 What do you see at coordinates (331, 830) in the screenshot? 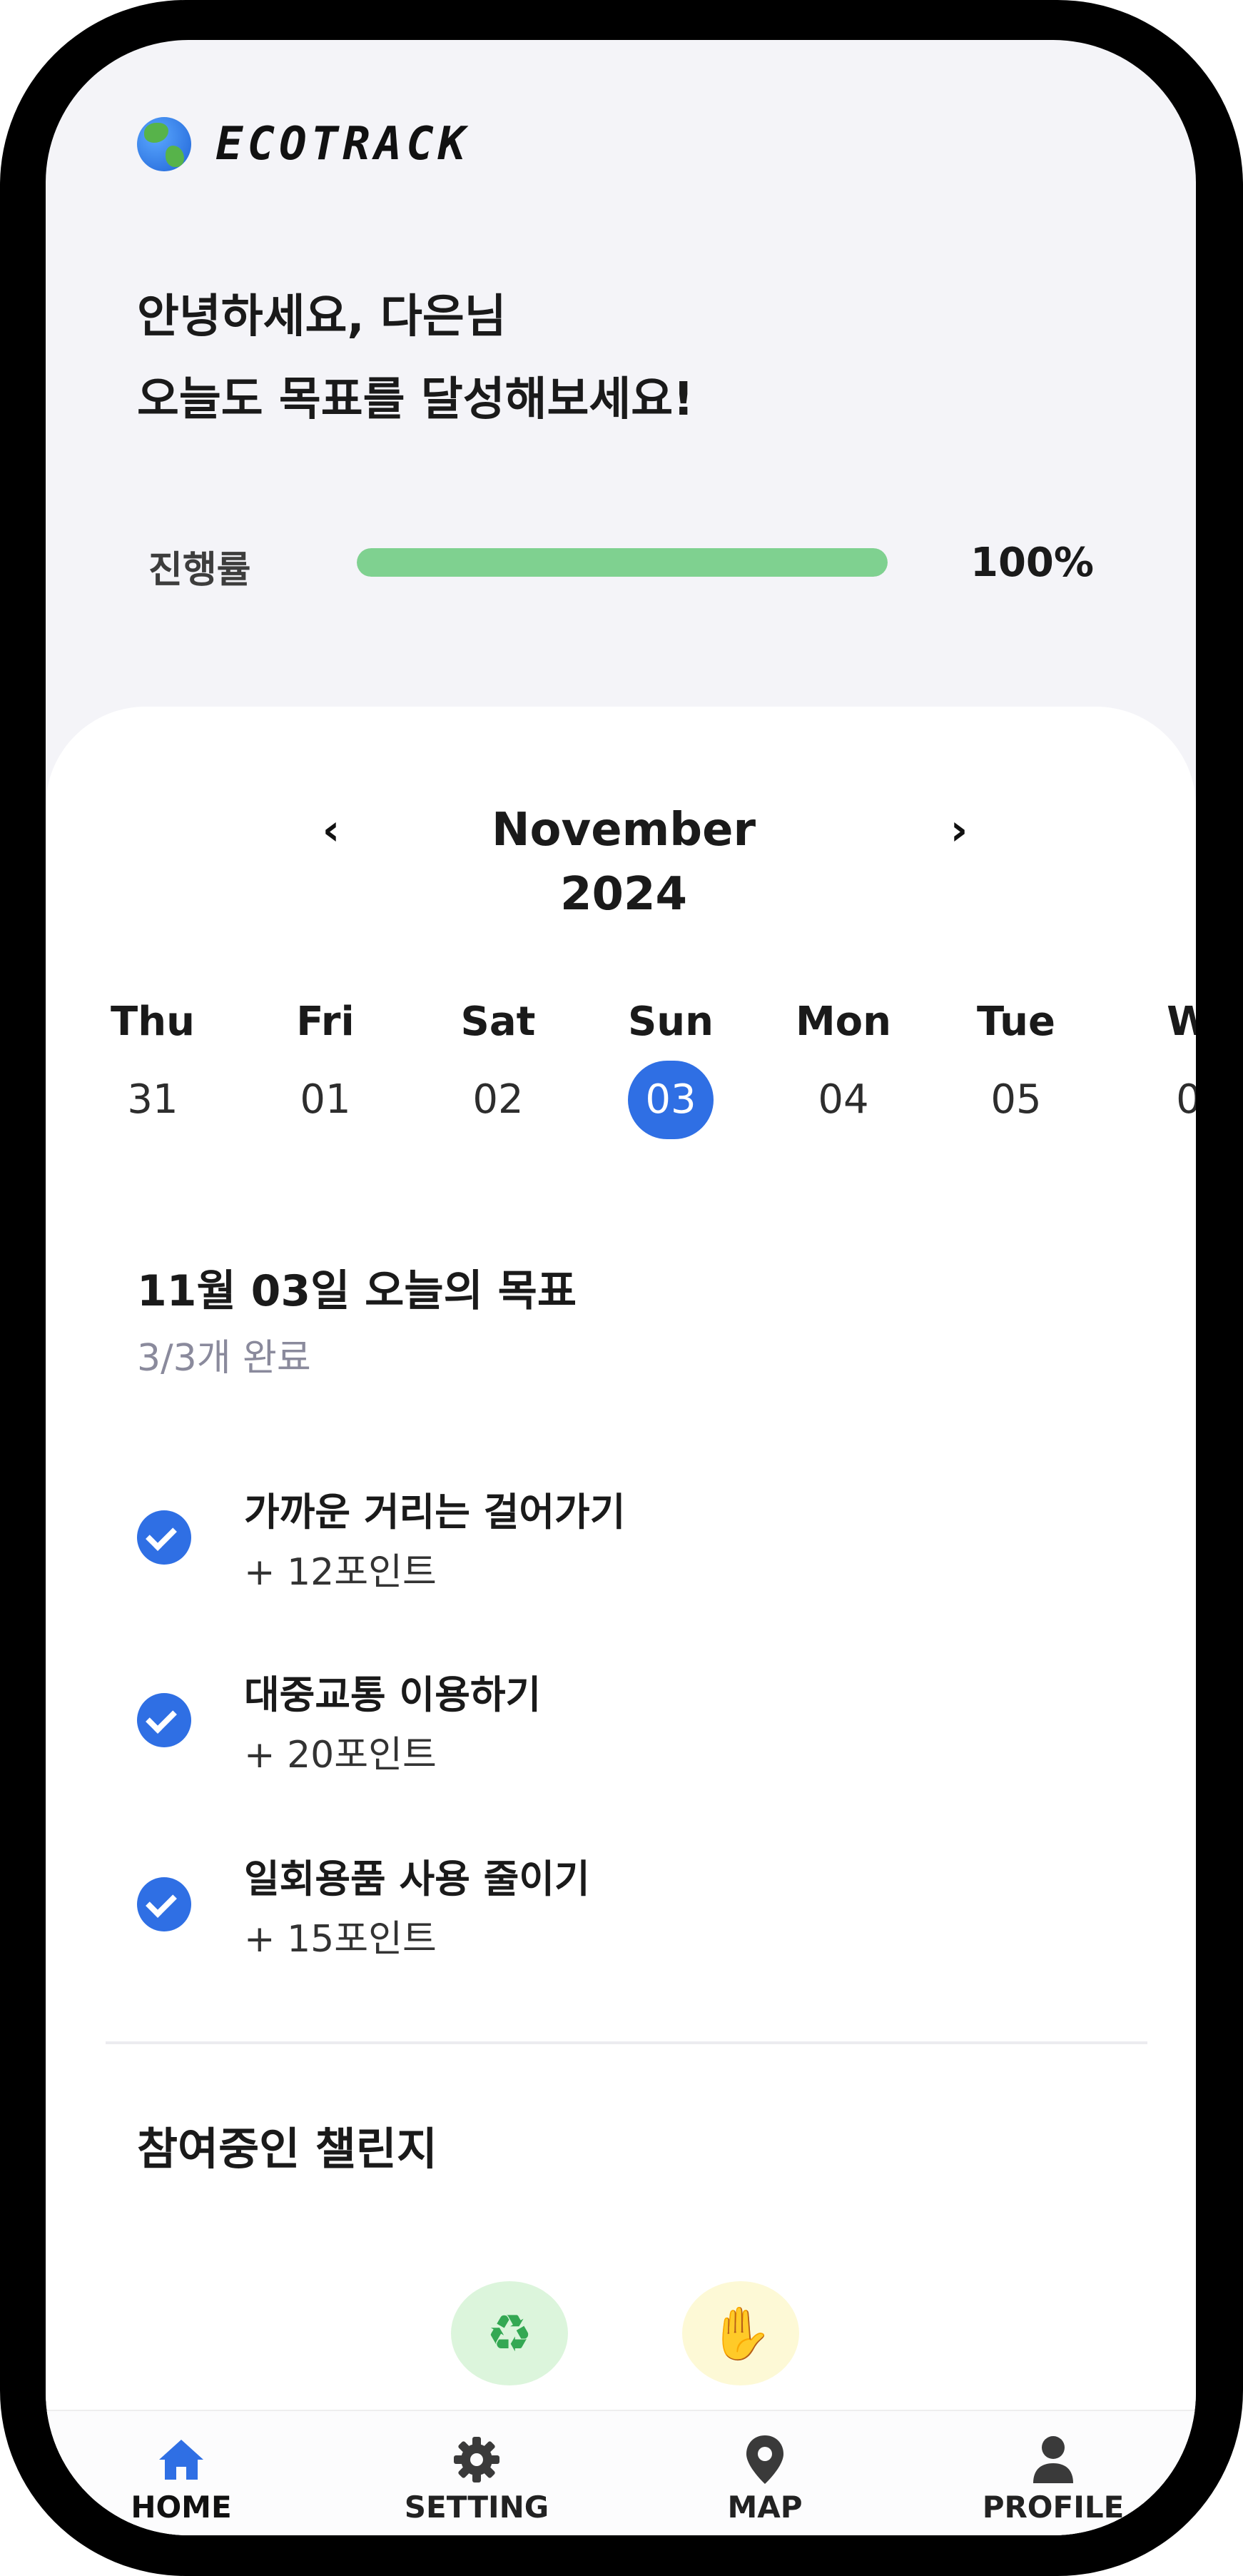
I see `prev-month-button: ‹` at bounding box center [331, 830].